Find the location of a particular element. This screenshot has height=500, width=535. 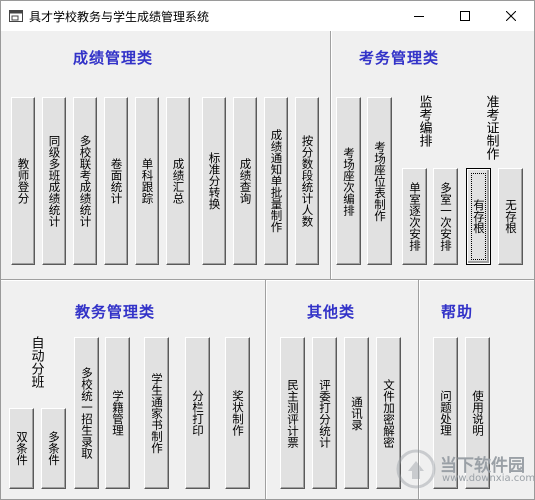

button-label: 问题处理 is located at coordinates (446, 413).